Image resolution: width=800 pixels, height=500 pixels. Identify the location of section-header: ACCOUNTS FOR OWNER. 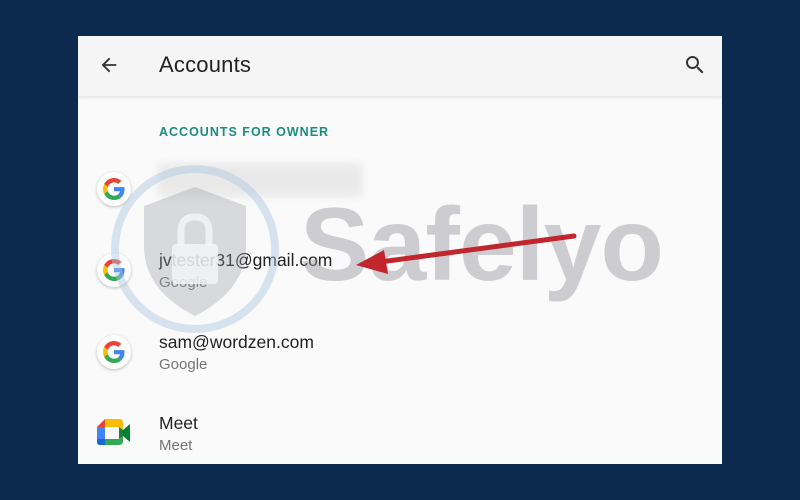
(244, 132).